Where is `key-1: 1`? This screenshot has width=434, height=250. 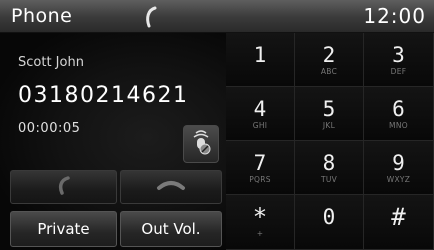
key-1: 1 is located at coordinates (260, 60).